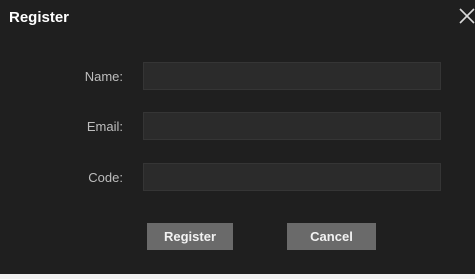 Image resolution: width=475 pixels, height=279 pixels. I want to click on code-row: Code:, so click(237, 177).